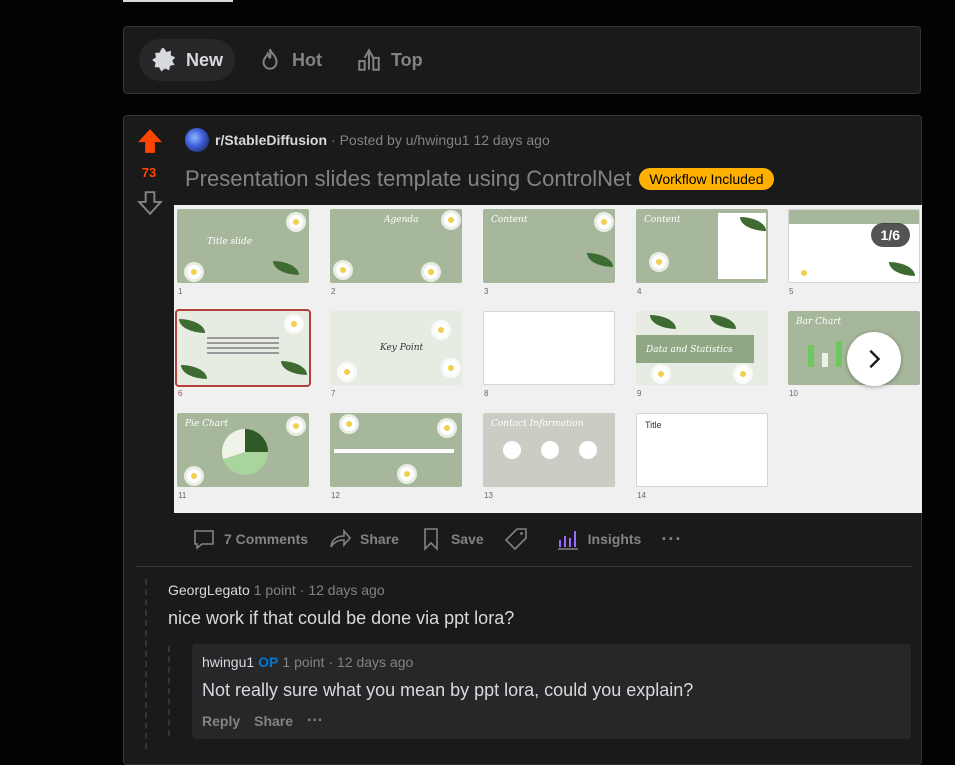  I want to click on comments-divider, so click(523, 566).